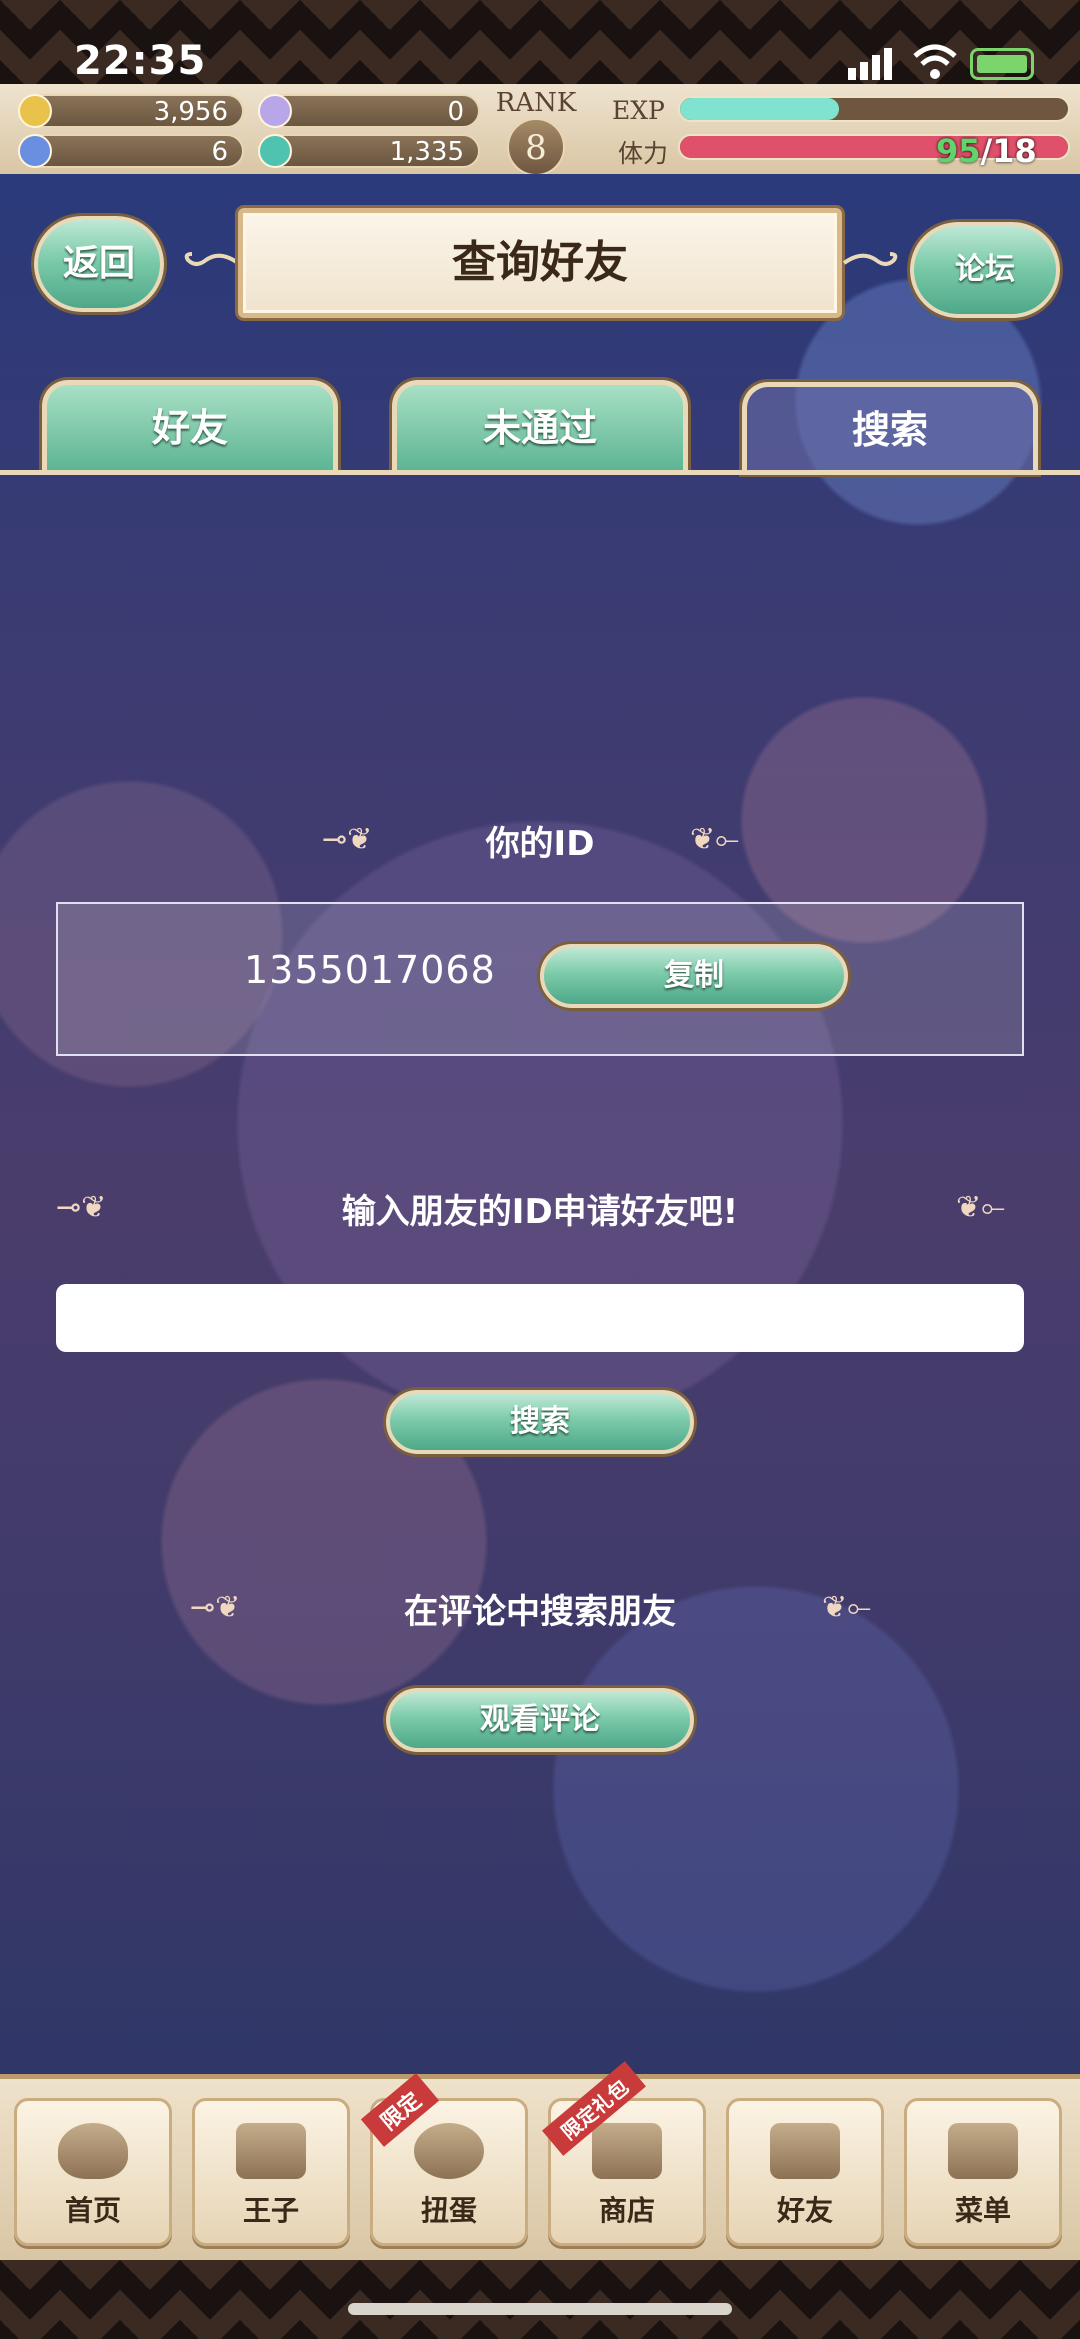 The image size is (1080, 2339). What do you see at coordinates (1002, 64) in the screenshot?
I see `battery-charging-icon` at bounding box center [1002, 64].